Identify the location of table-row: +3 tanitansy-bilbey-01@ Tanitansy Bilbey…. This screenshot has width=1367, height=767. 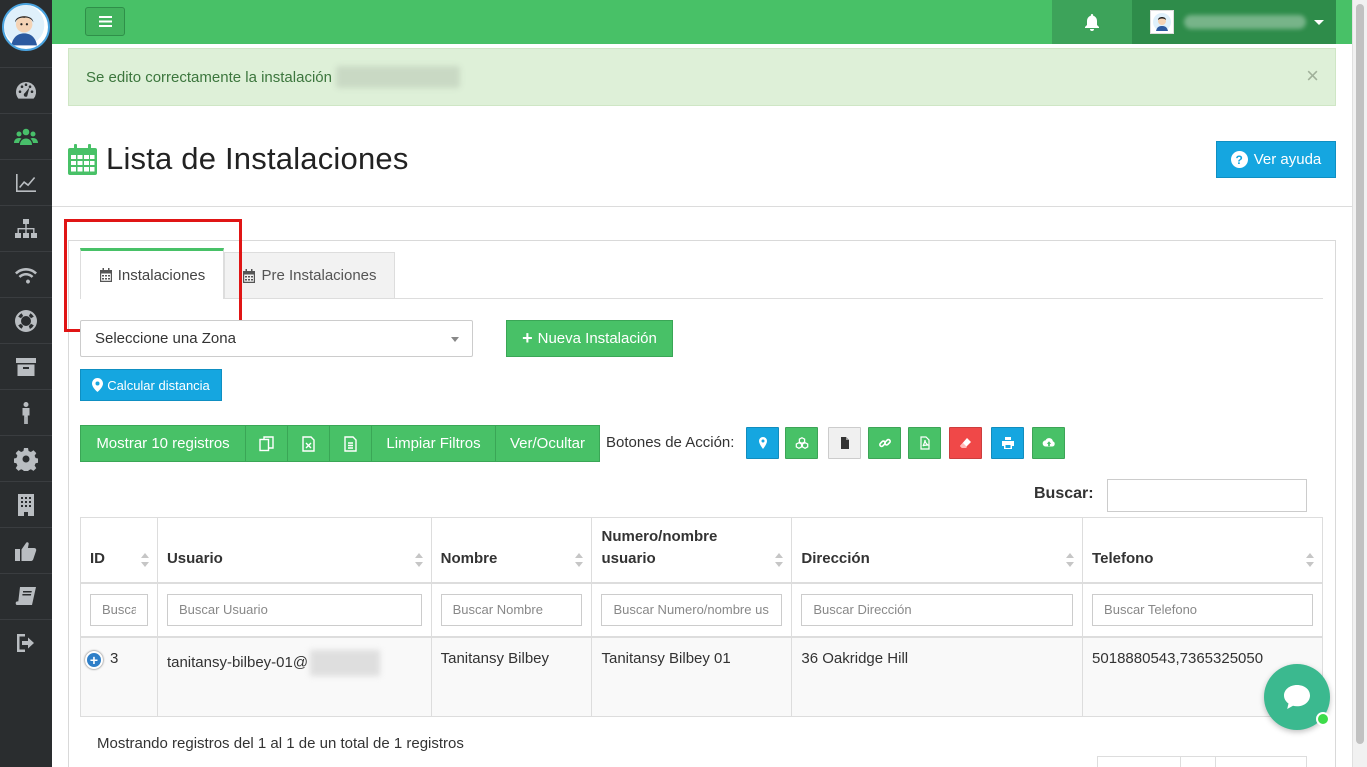
(701, 676).